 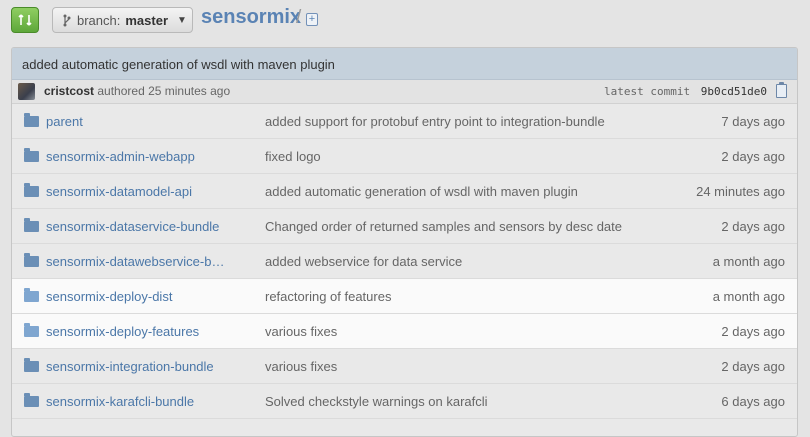 I want to click on commit-message-link: Solved checkstyle warnings on karafcli, so click(x=376, y=401).